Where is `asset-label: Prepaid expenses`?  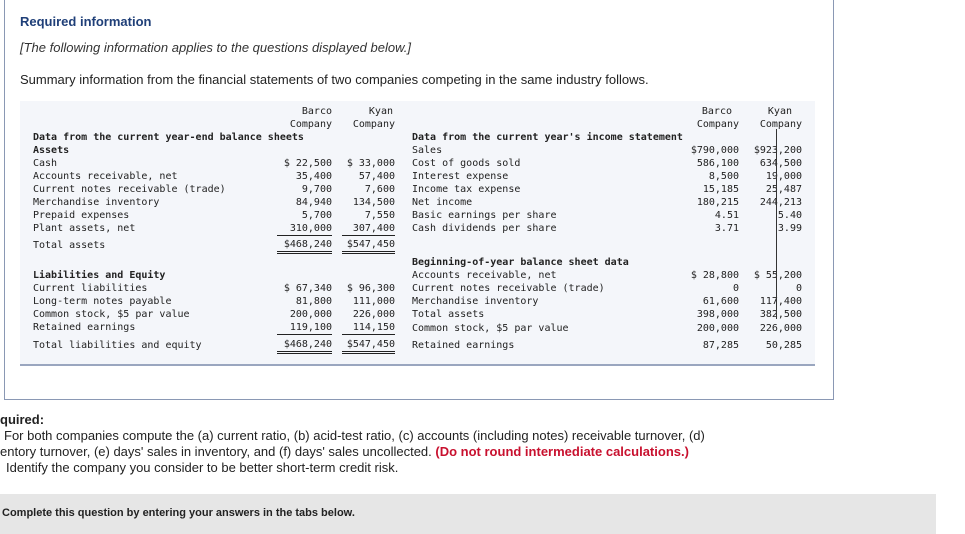
asset-label: Prepaid expenses is located at coordinates (81, 215).